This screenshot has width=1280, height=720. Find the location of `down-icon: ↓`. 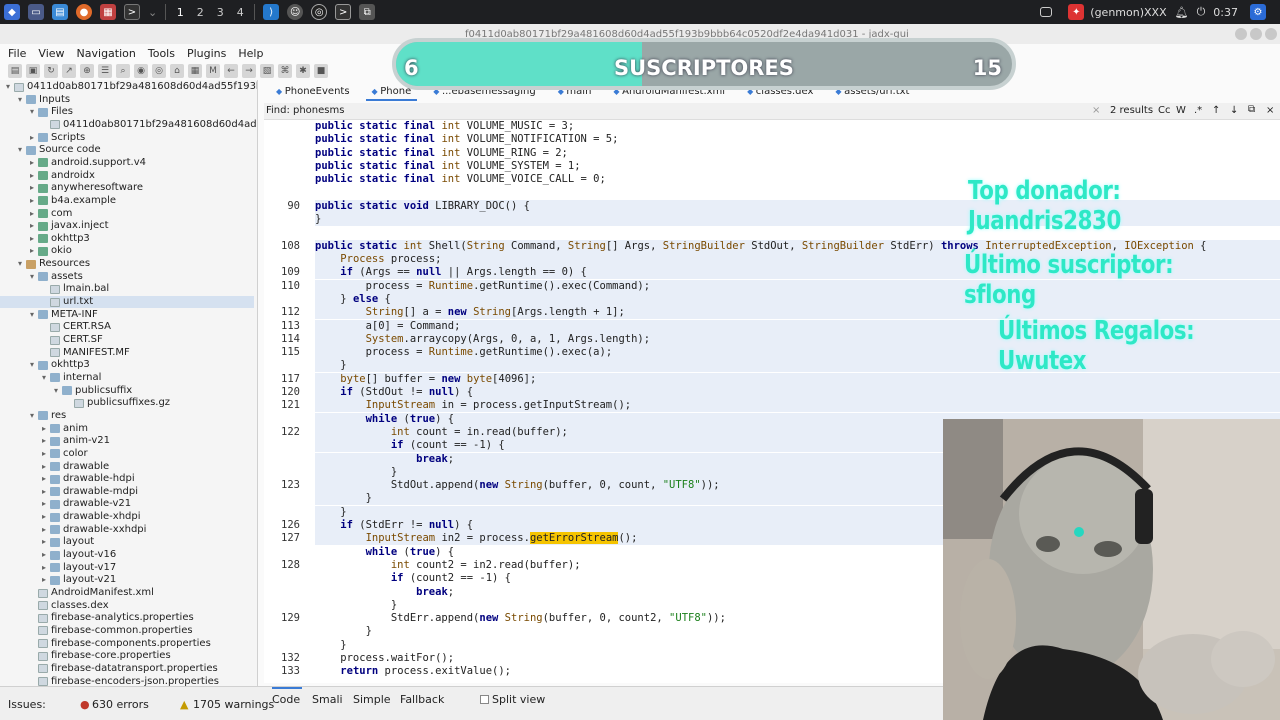

down-icon: ↓ is located at coordinates (1234, 110).